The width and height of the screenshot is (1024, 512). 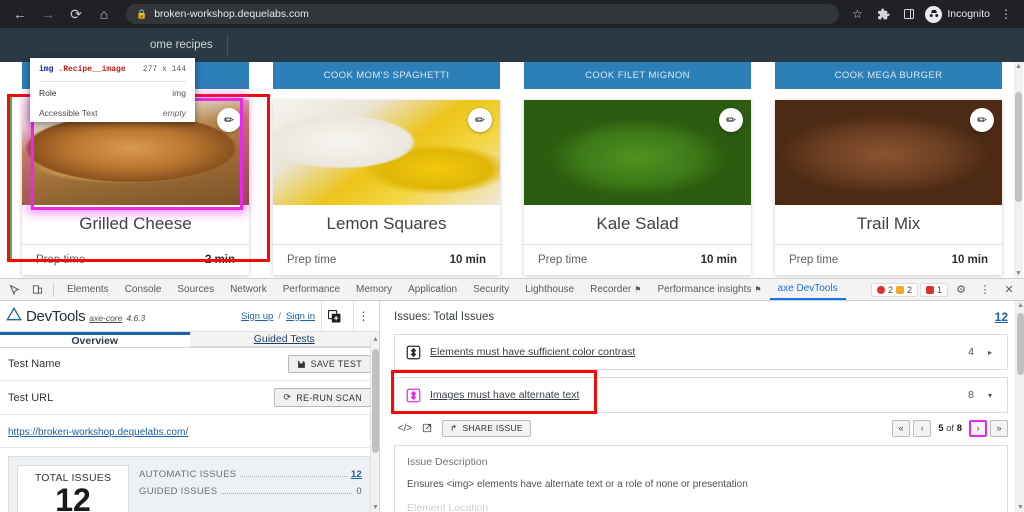 I want to click on bookmark-star-icon: ☆, so click(x=857, y=14).